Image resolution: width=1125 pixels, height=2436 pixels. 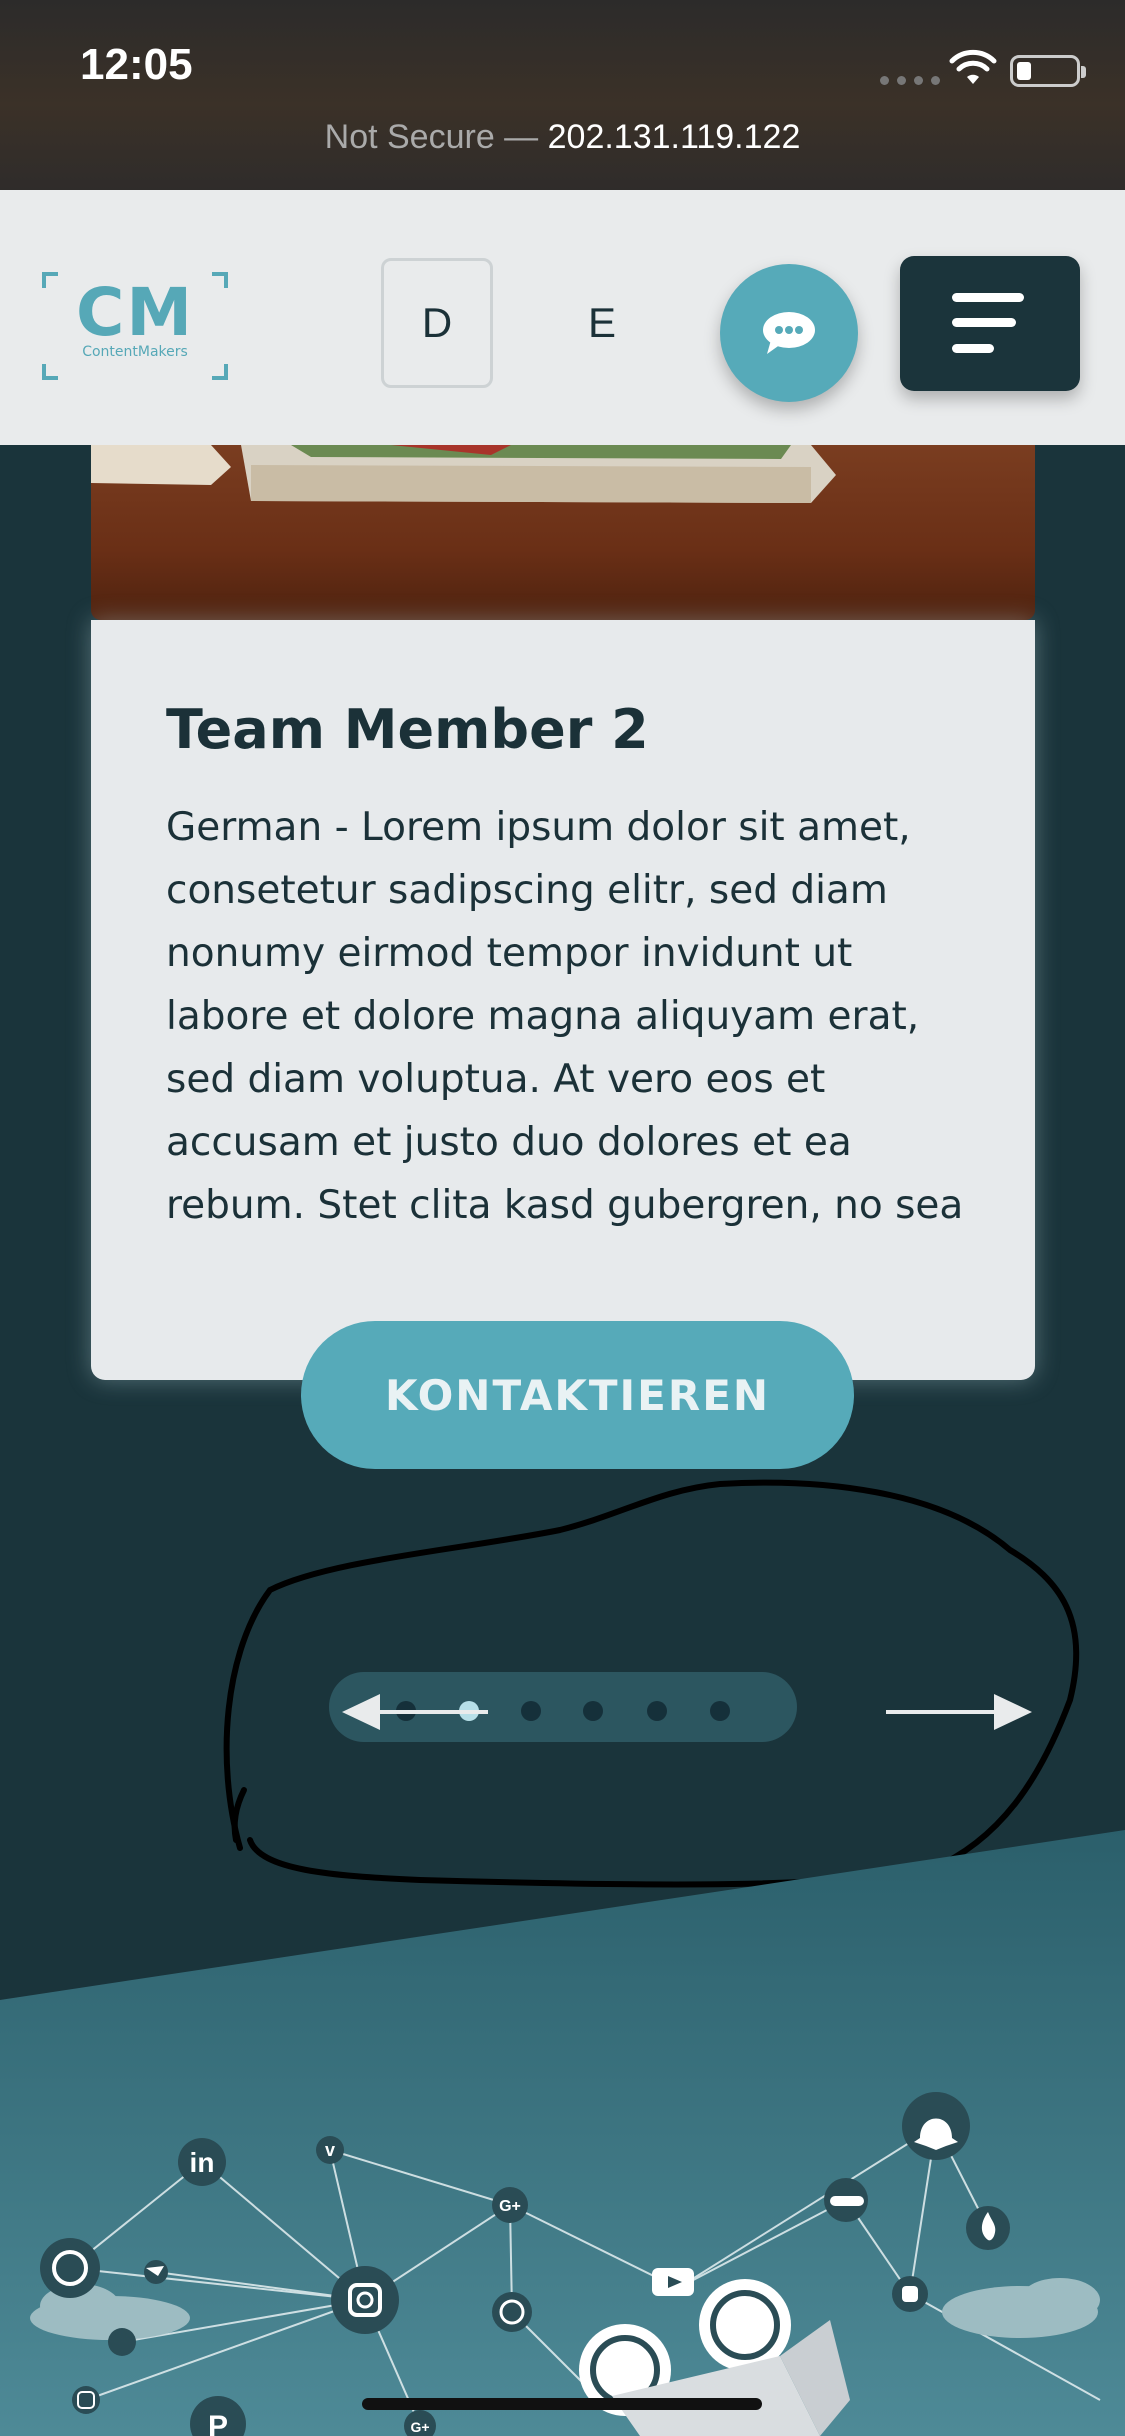 I want to click on wifi-icon, so click(x=973, y=66).